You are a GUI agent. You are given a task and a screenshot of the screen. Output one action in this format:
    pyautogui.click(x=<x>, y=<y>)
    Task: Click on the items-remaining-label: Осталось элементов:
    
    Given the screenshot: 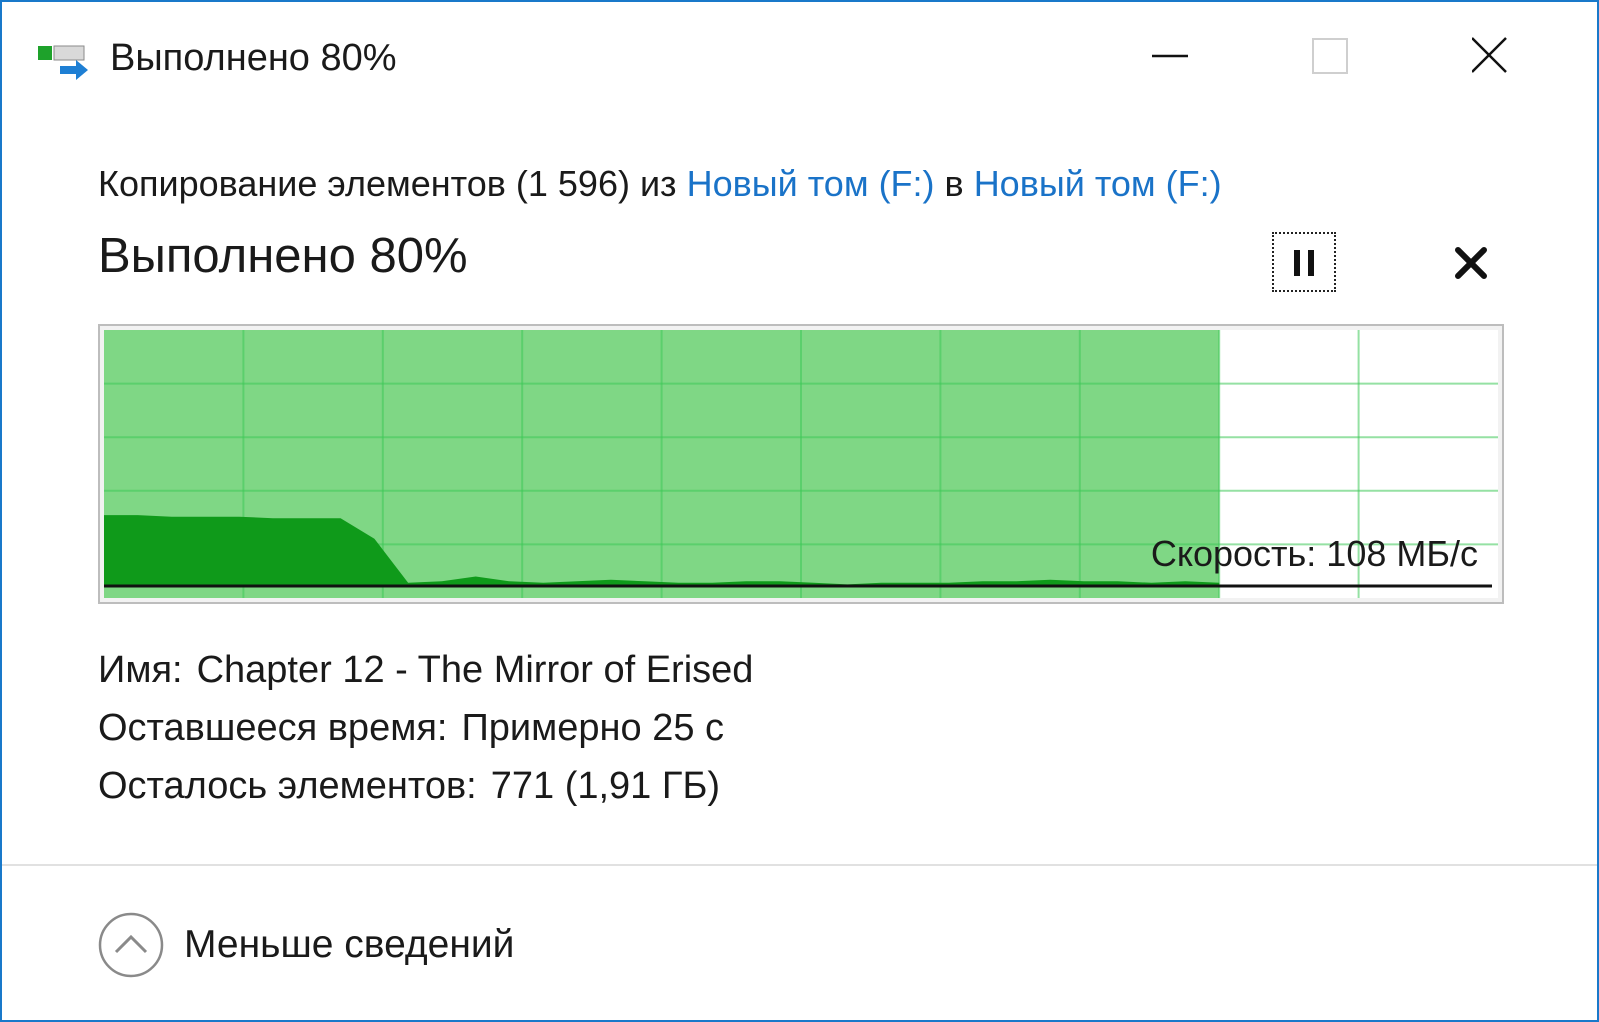 What is the action you would take?
    pyautogui.click(x=287, y=786)
    